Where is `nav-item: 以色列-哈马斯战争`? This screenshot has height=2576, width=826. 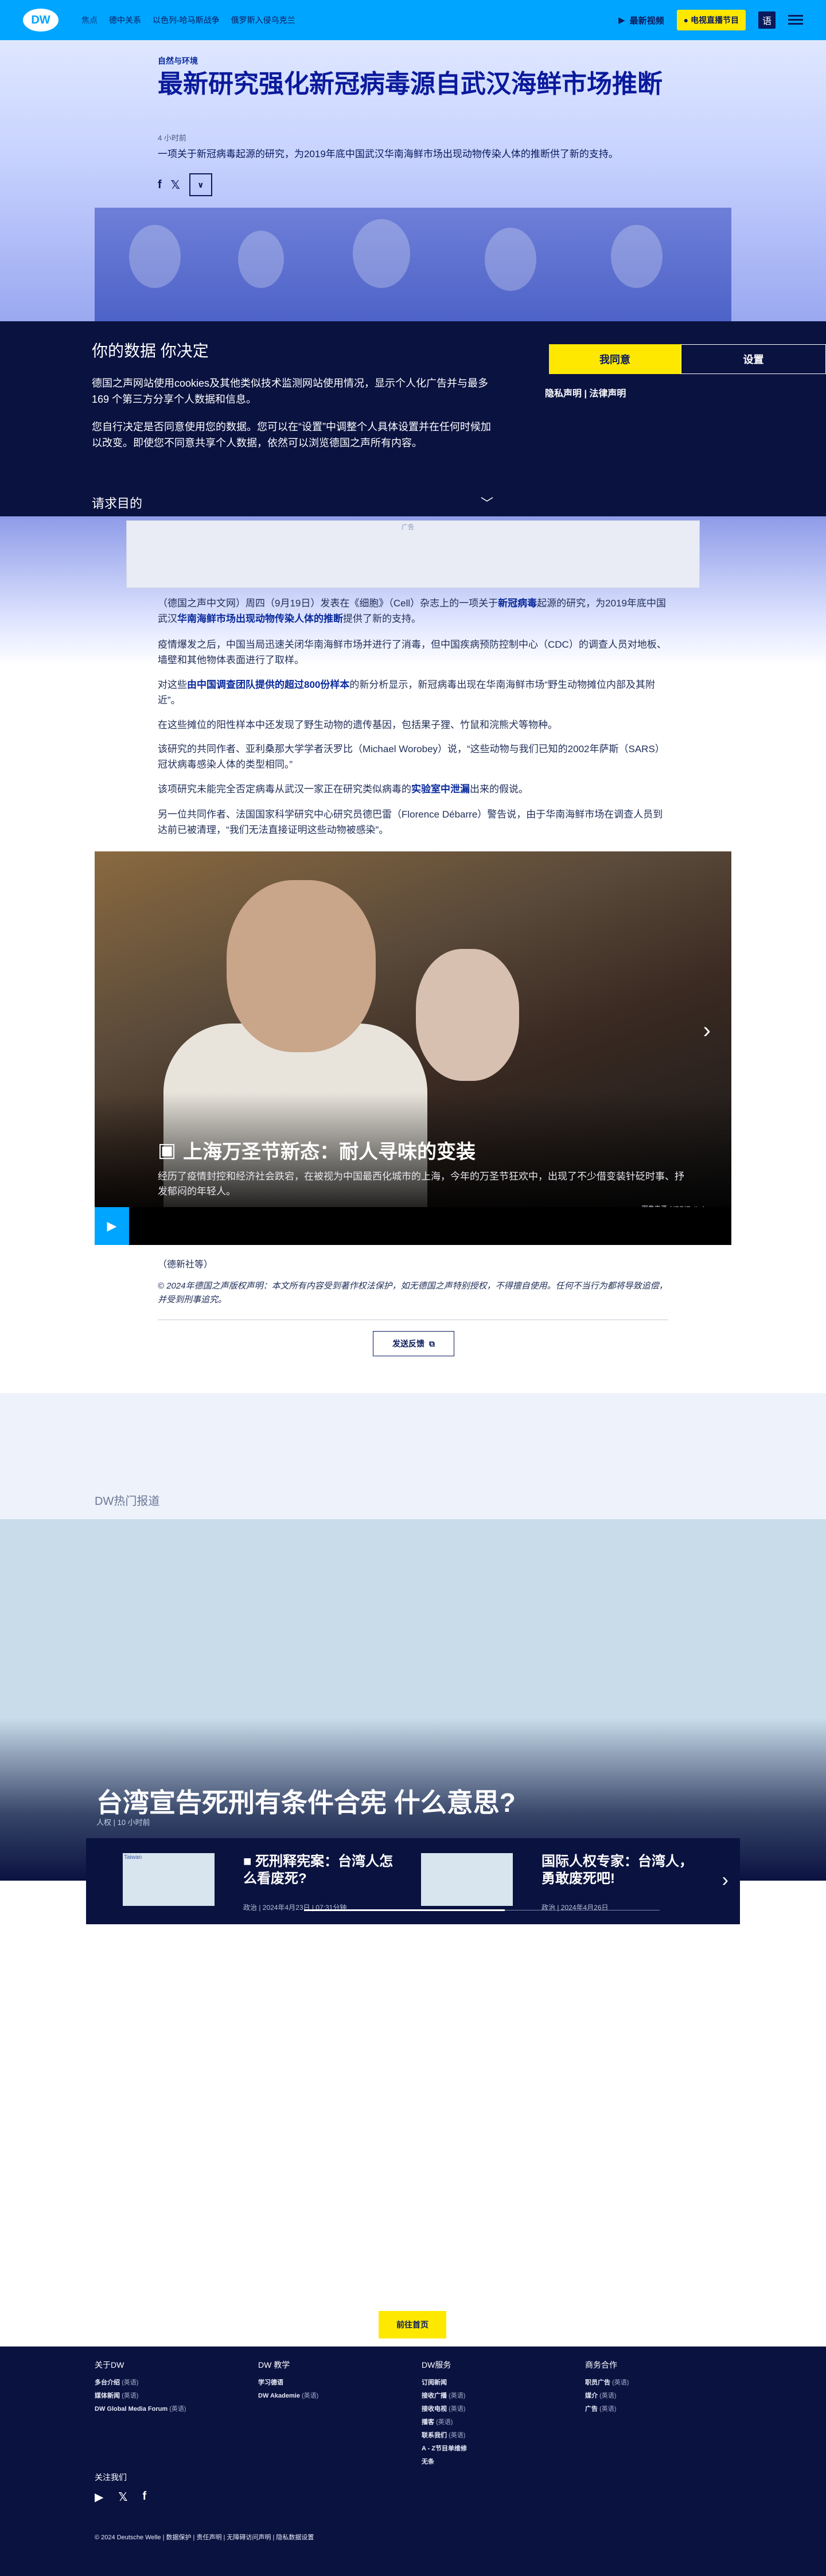
nav-item: 以色列-哈马斯战争 is located at coordinates (186, 20).